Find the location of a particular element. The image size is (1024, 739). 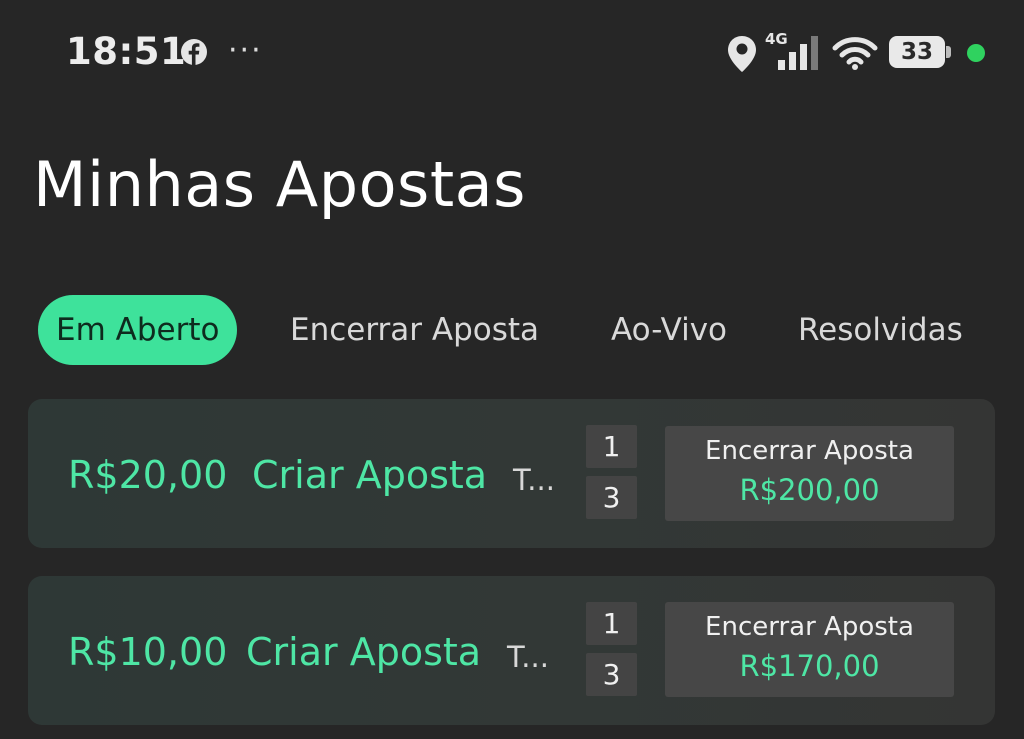

bet-stake: R$20,00 is located at coordinates (148, 475).